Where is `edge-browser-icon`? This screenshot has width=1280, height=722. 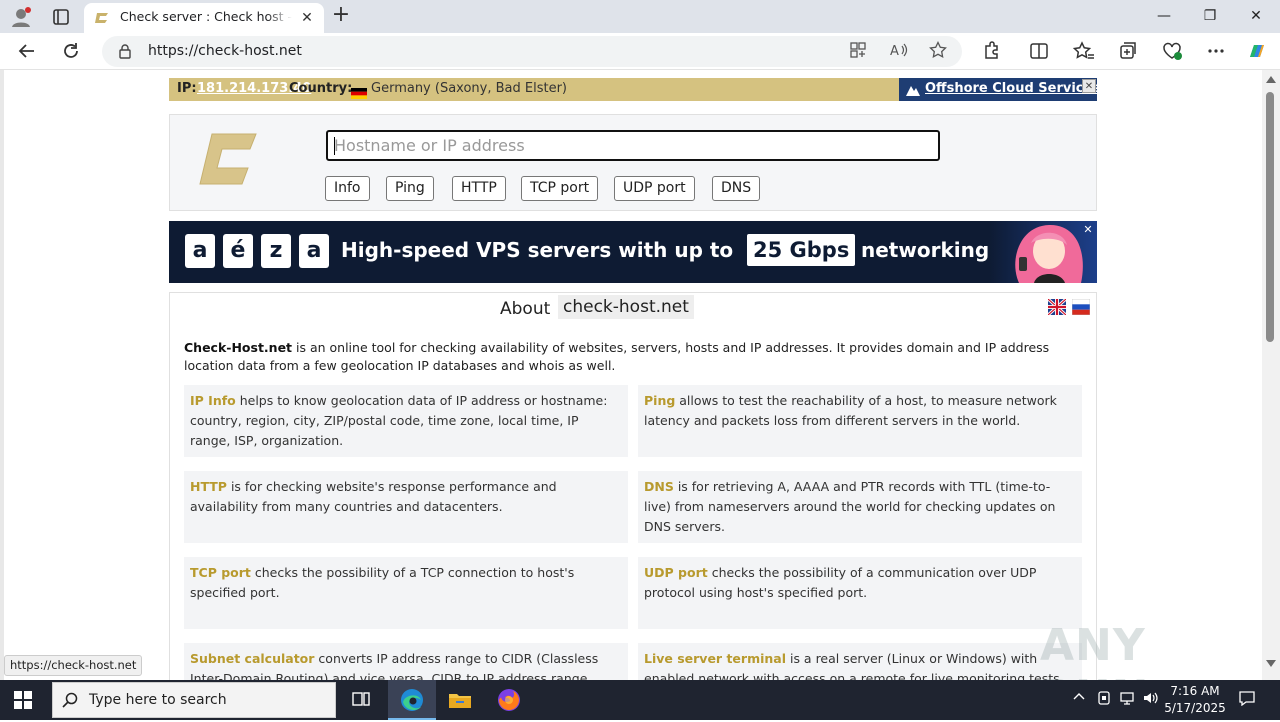 edge-browser-icon is located at coordinates (412, 700).